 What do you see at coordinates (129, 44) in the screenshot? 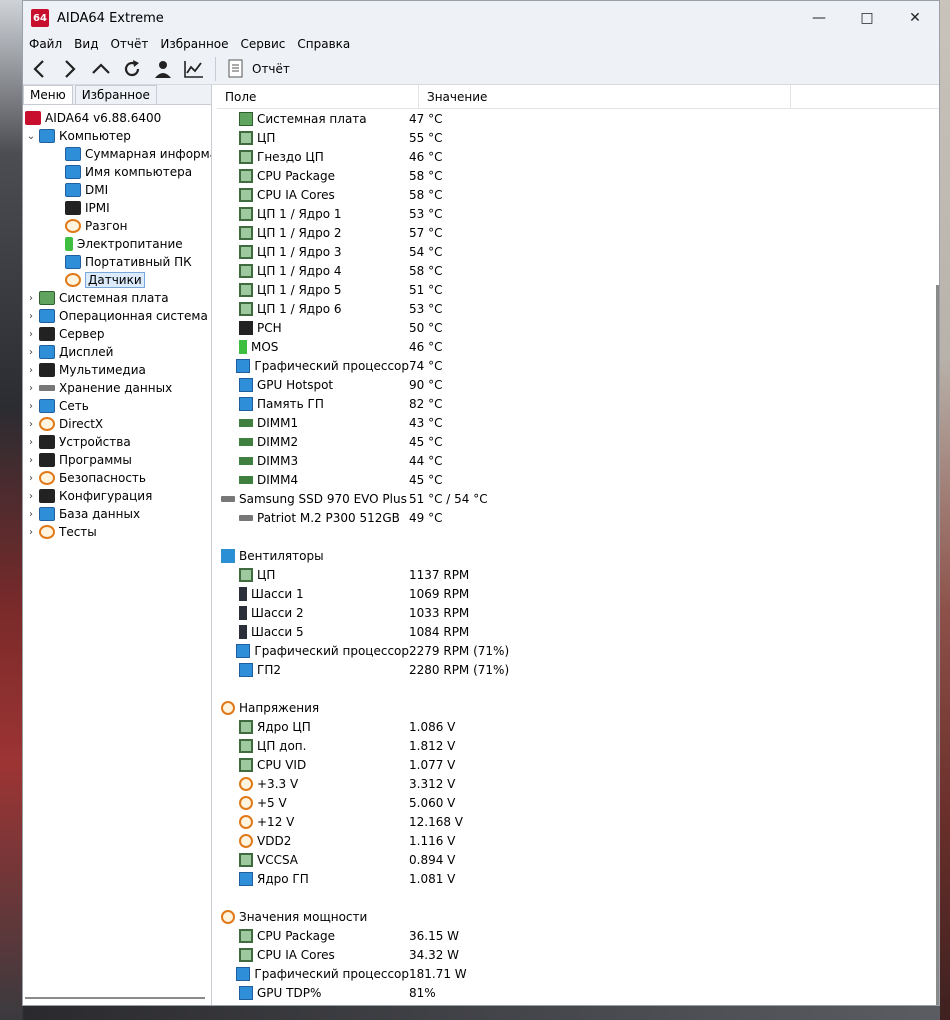
I see `menu-report: Отчёт` at bounding box center [129, 44].